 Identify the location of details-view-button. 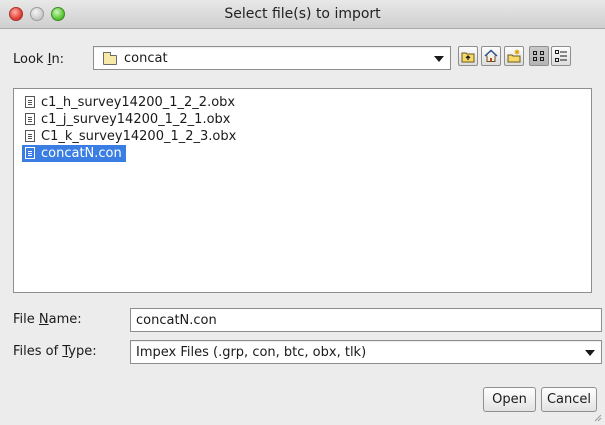
(561, 56).